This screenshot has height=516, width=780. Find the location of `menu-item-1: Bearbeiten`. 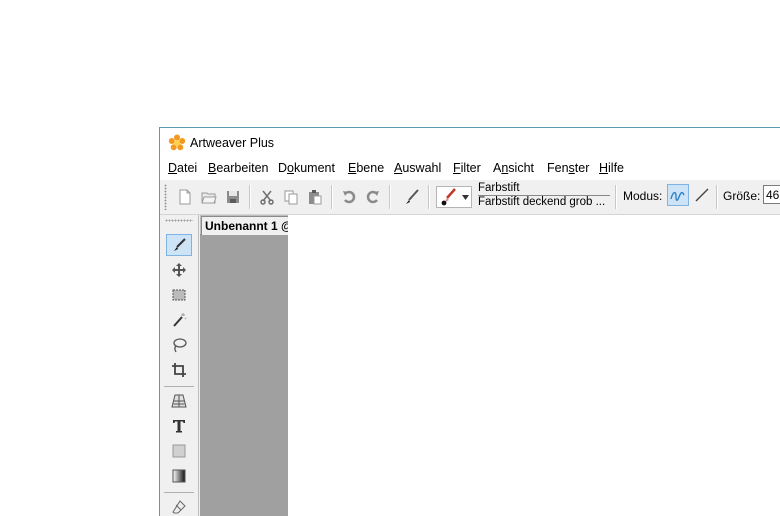

menu-item-1: Bearbeiten is located at coordinates (238, 168).